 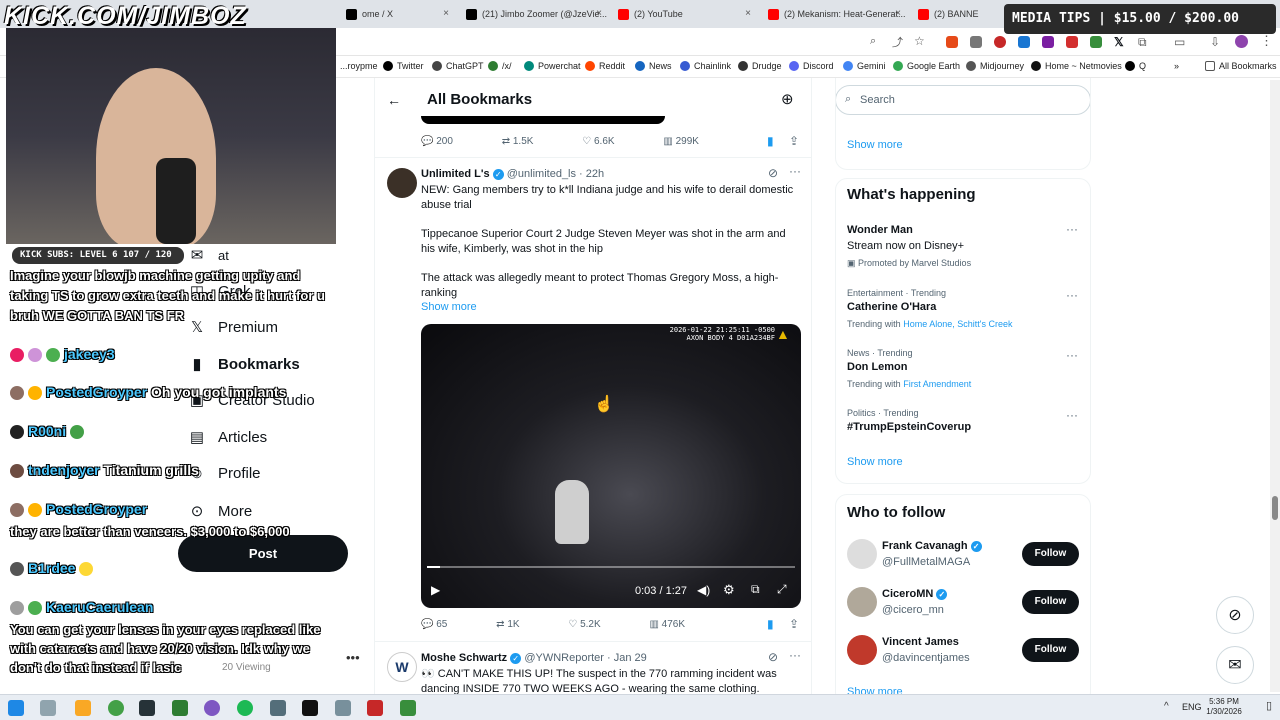 I want to click on bookmark-item: Q, so click(x=1135, y=66).